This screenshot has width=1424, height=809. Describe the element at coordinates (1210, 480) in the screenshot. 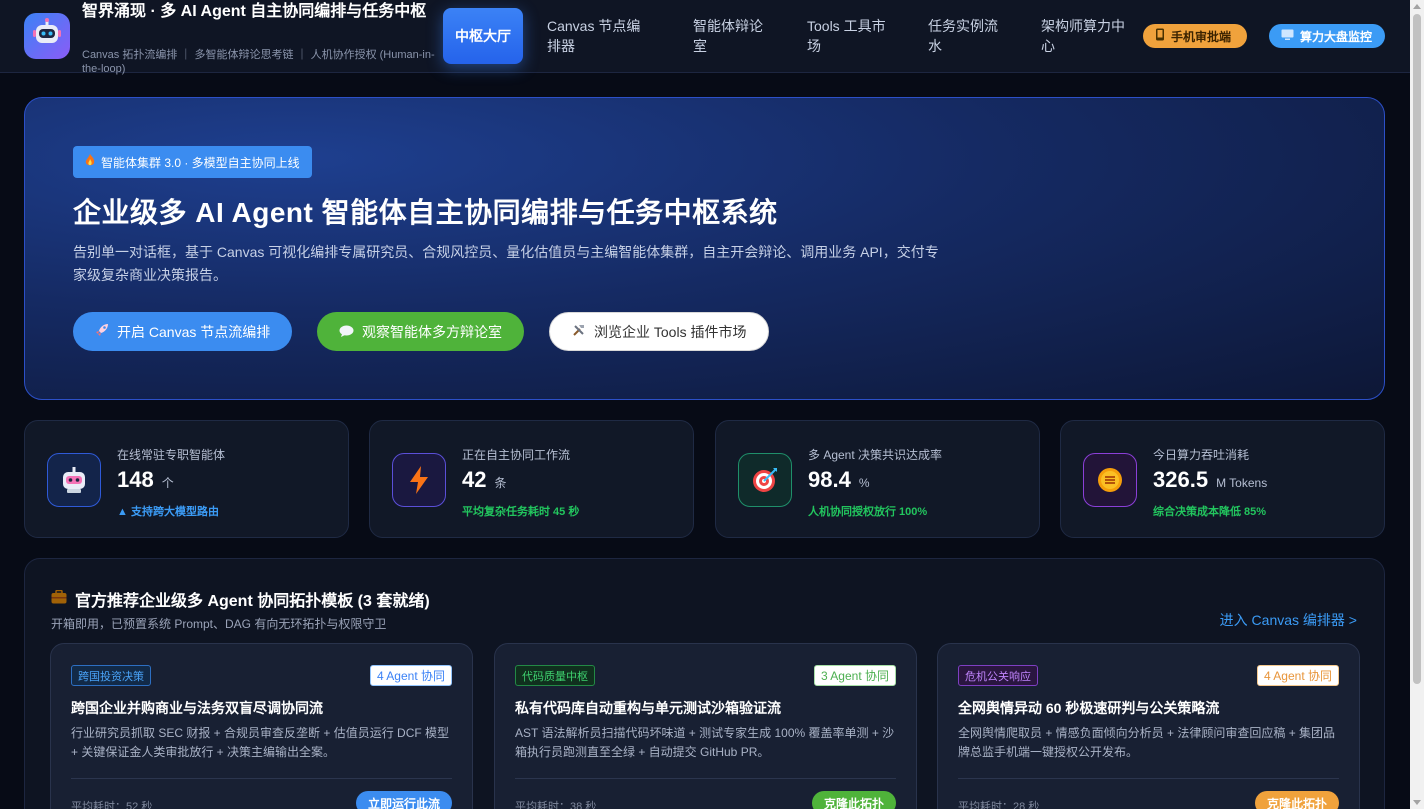

I see `stat-value: 326.5 M Tokens` at that location.